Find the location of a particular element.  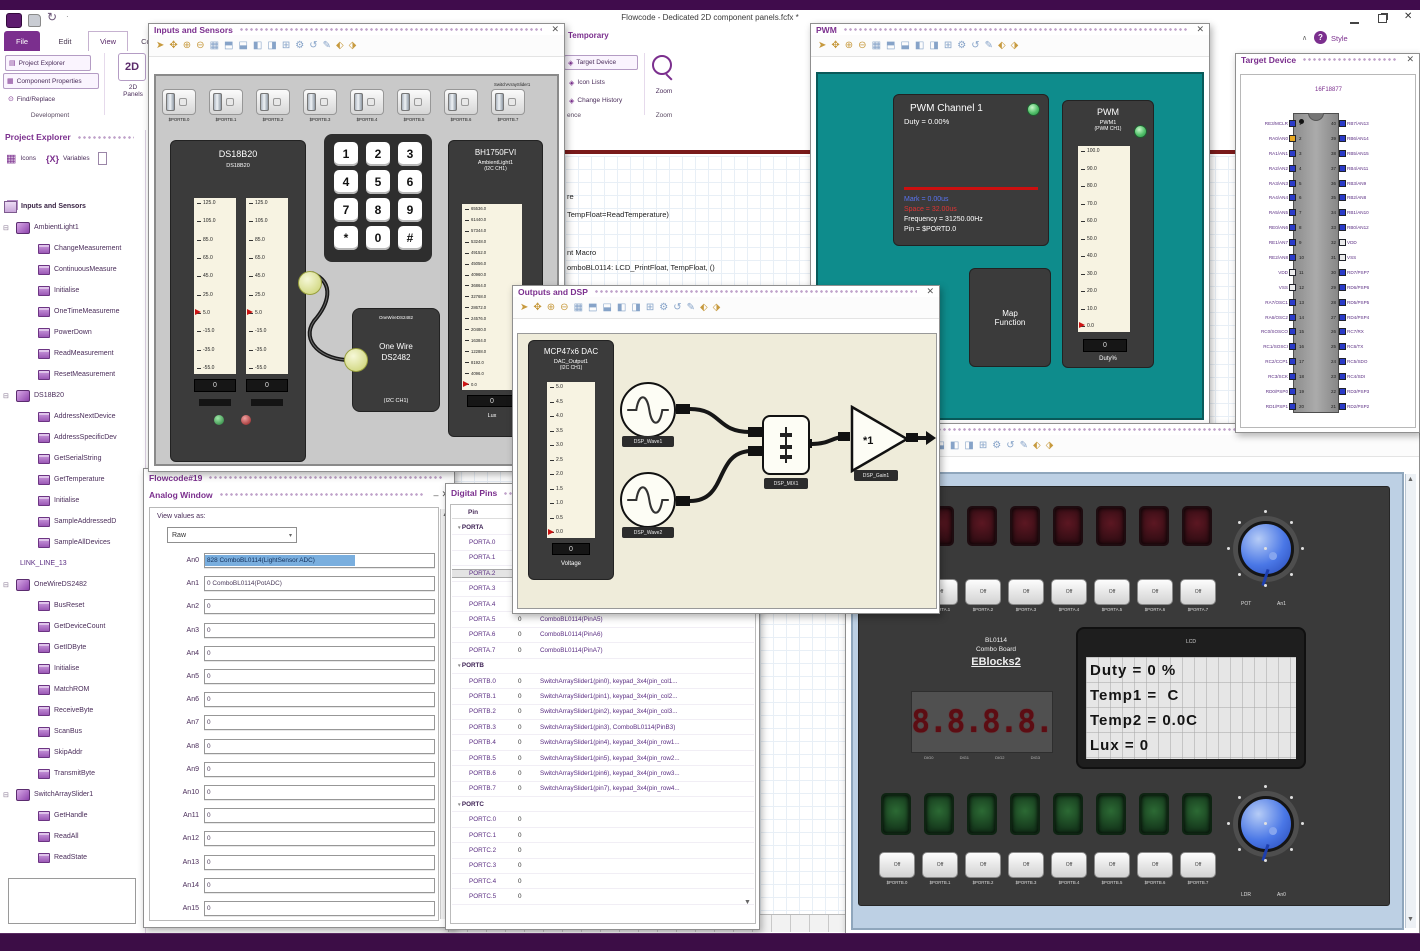

analog-value-input: 828 ComboBL0114(LightSensor ADC) is located at coordinates (319, 561).